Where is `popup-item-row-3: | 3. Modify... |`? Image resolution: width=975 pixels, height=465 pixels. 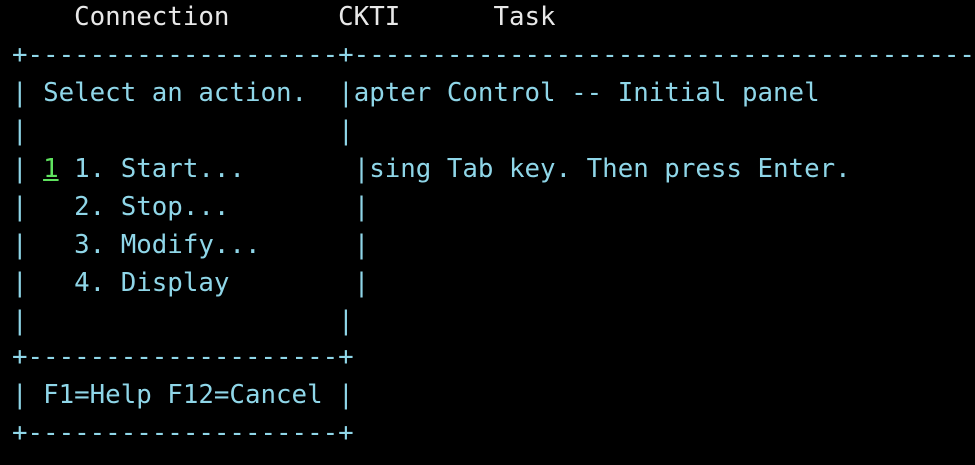 popup-item-row-3: | 3. Modify... | is located at coordinates (191, 245).